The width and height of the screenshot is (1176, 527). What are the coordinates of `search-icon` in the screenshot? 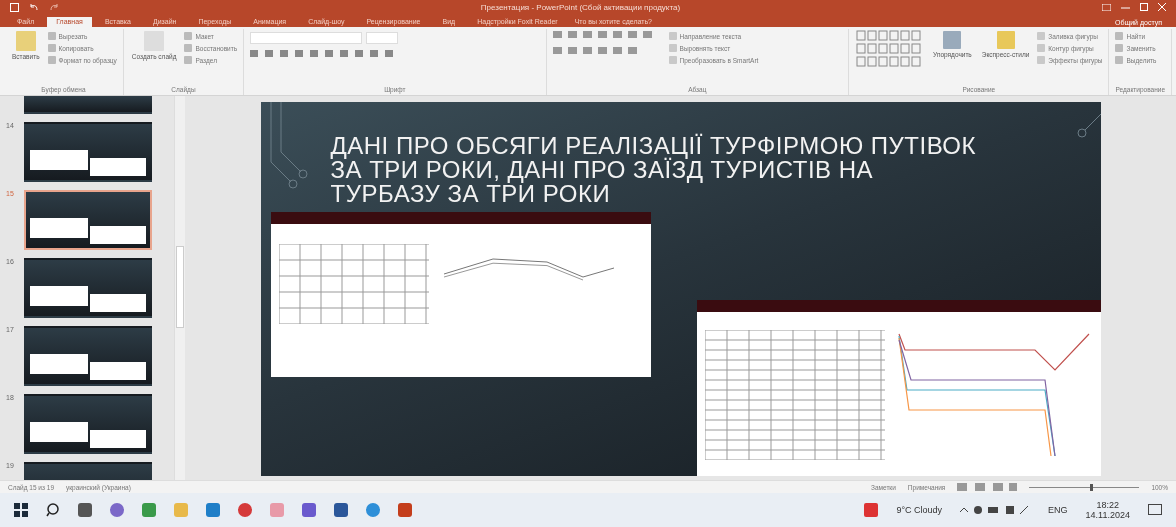 It's located at (53, 510).